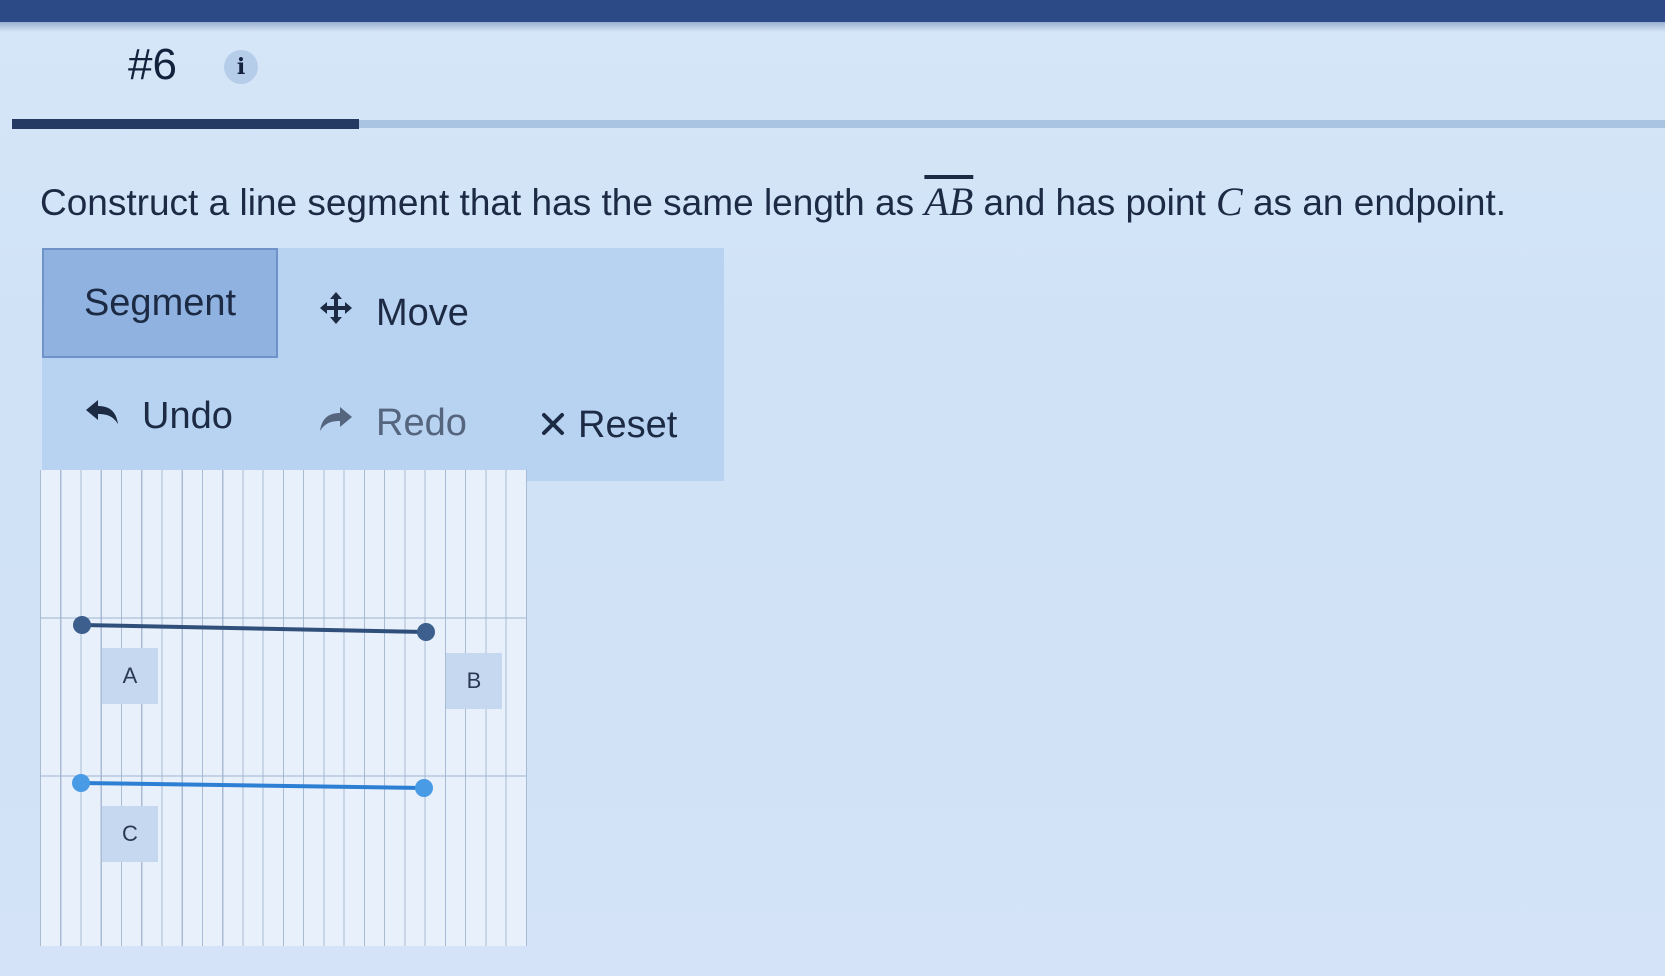 This screenshot has width=1665, height=976. Describe the element at coordinates (832, 27) in the screenshot. I see `top-bar-shadow` at that location.